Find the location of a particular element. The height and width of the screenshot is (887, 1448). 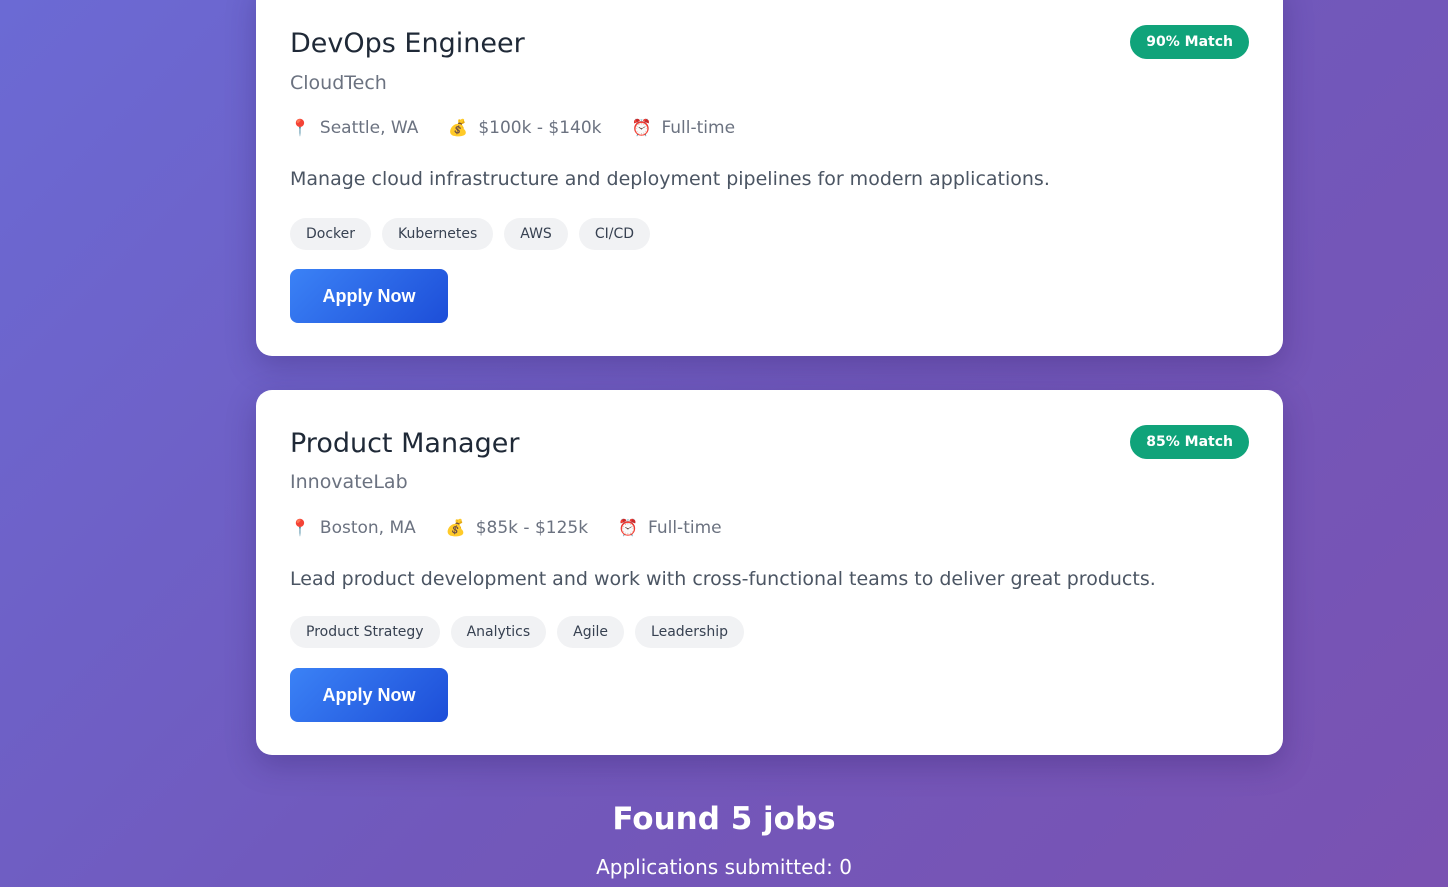

skill-tags: Docker Kubernetes AWS CI/CD is located at coordinates (475, 234).